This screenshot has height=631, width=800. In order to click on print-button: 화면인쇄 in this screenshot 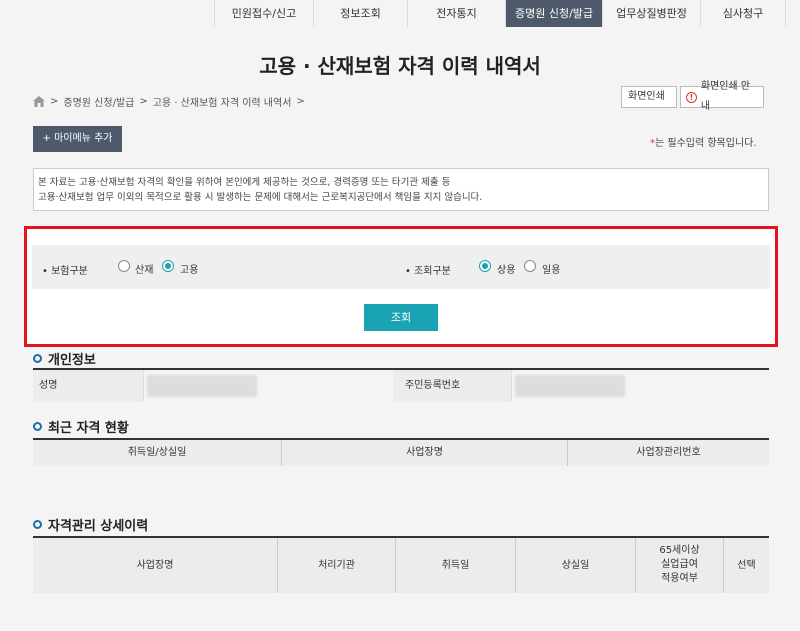, I will do `click(649, 97)`.